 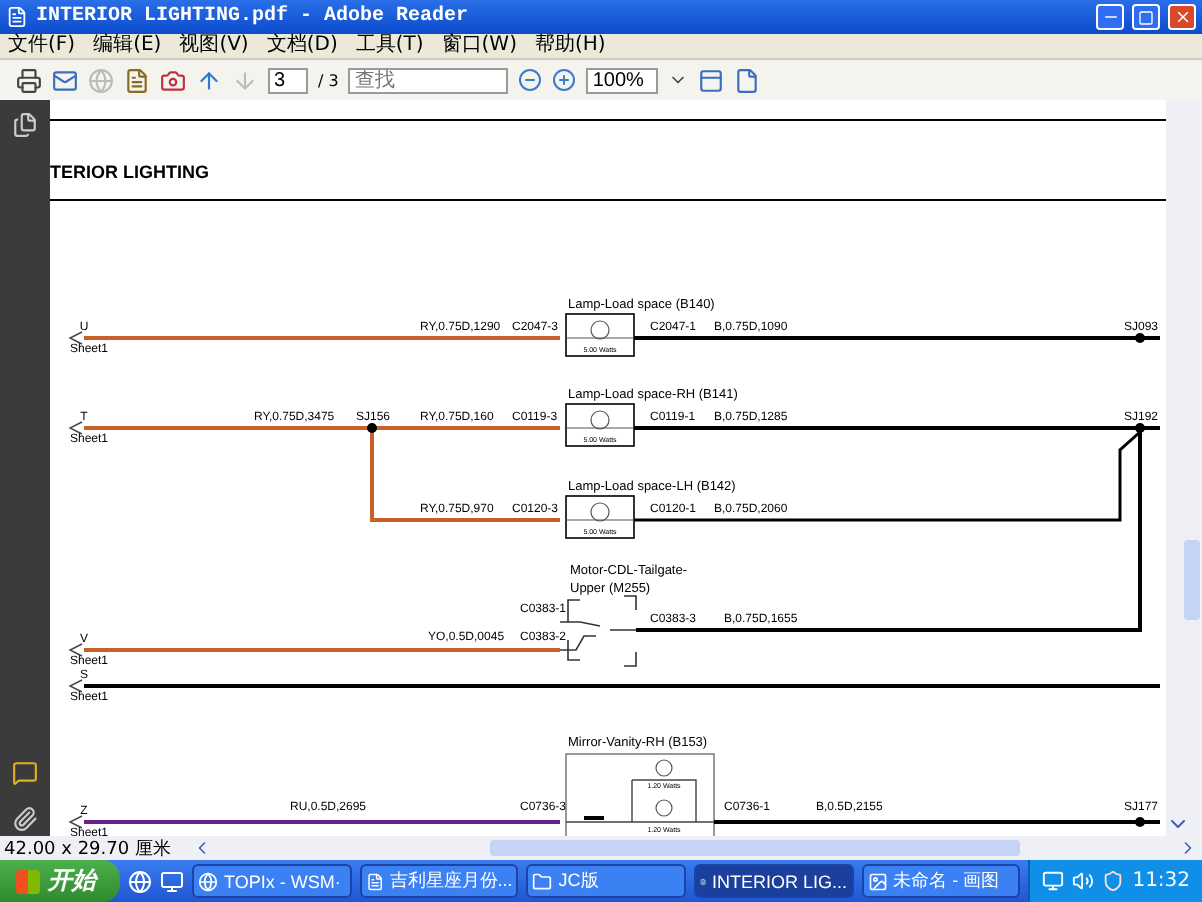 I want to click on menu-item: 工具(T), so click(x=389, y=46).